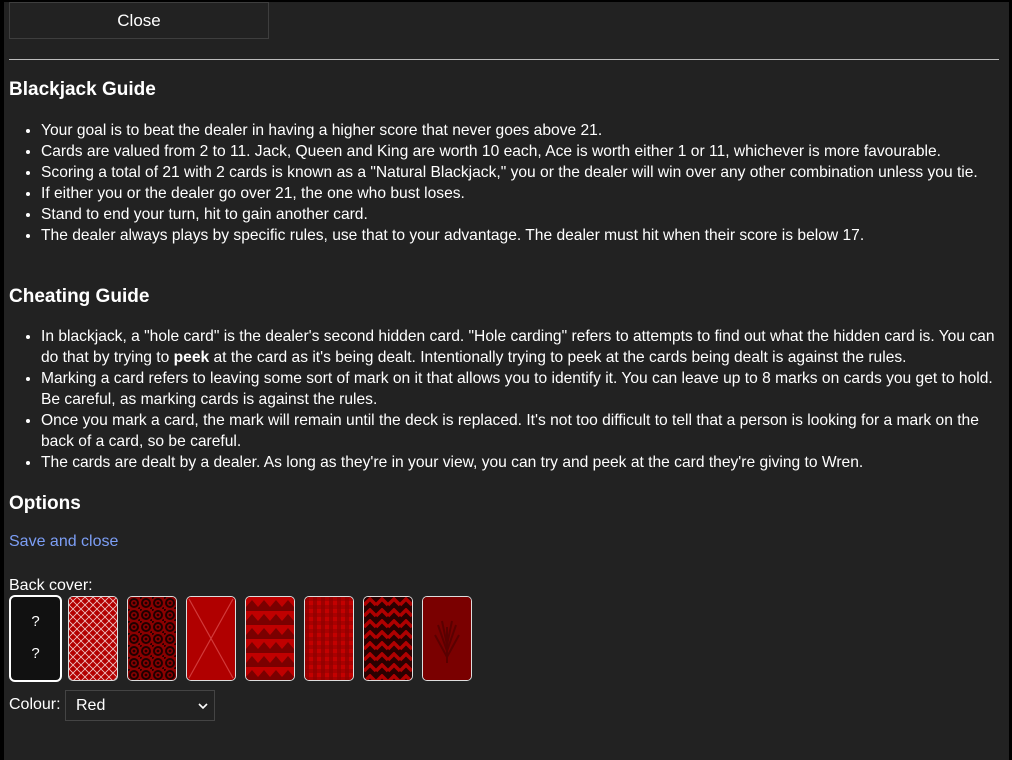 The height and width of the screenshot is (760, 1012). What do you see at coordinates (139, 20) in the screenshot?
I see `close-button: Close` at bounding box center [139, 20].